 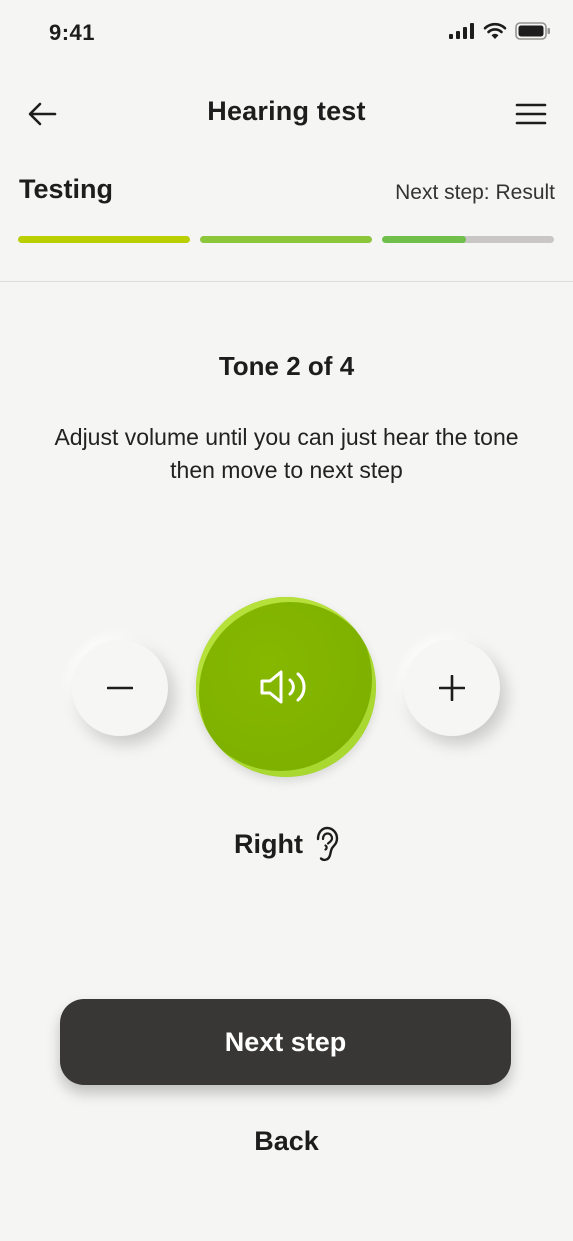 I want to click on wifi-icon, so click(x=495, y=30).